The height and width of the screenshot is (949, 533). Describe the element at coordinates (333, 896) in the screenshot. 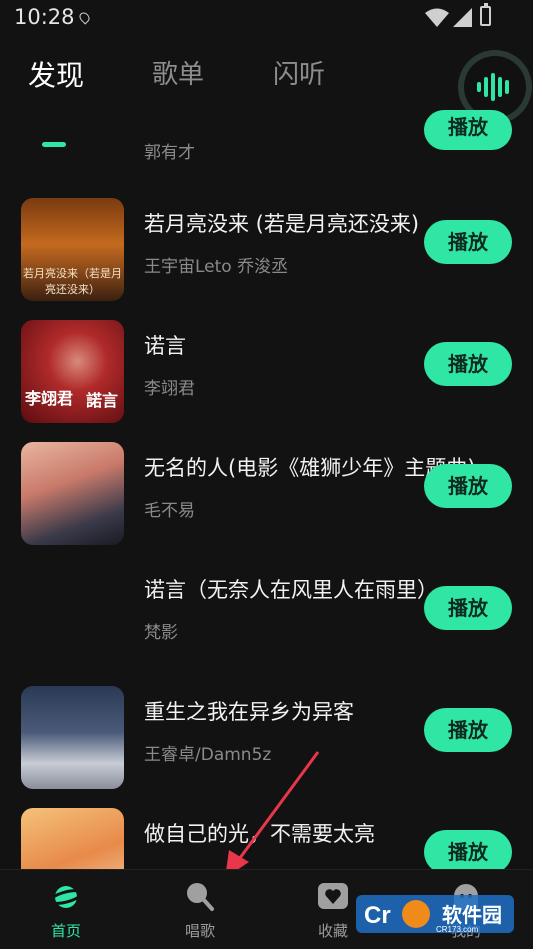

I see `heart-icon` at that location.